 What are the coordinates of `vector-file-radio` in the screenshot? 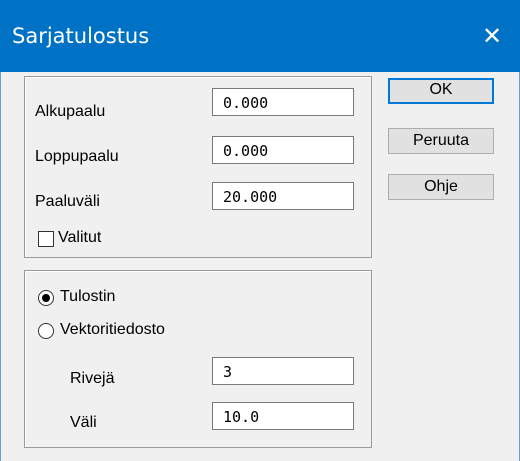 It's located at (46, 331).